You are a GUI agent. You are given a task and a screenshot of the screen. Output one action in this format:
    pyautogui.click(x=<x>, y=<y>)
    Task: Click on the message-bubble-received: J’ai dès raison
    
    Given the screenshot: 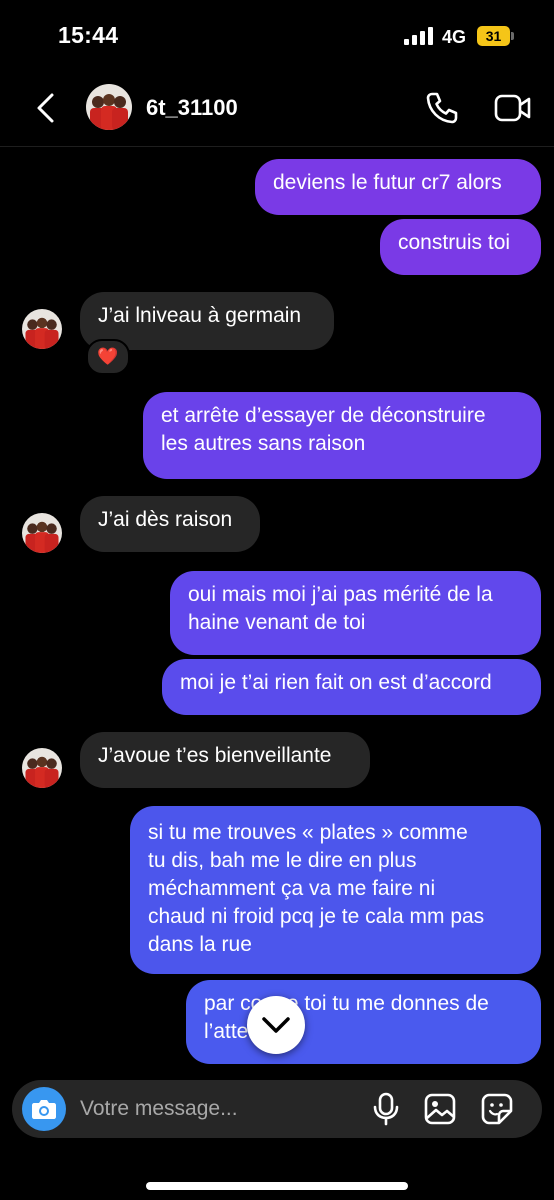 What is the action you would take?
    pyautogui.click(x=170, y=524)
    